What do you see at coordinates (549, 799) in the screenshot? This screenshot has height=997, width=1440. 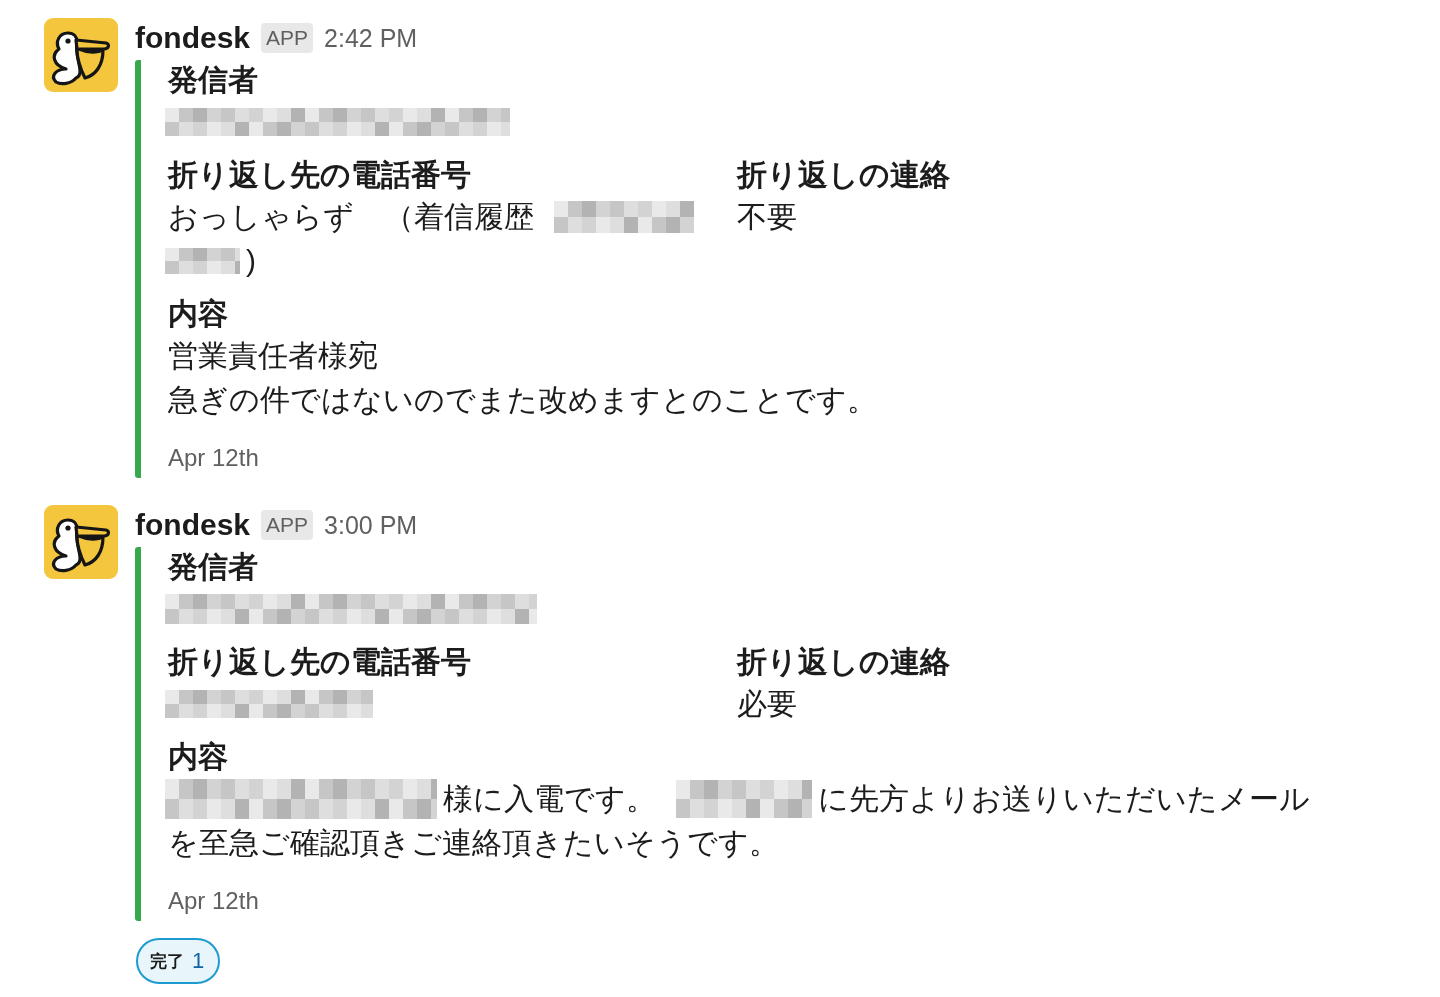 I see `field-text: 様に入電です。` at bounding box center [549, 799].